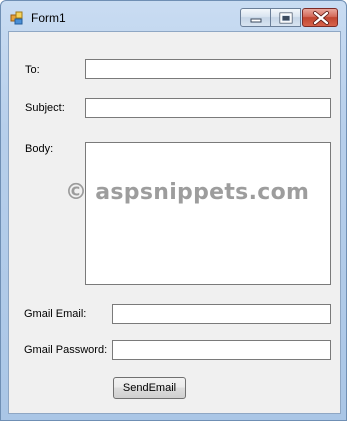 The image size is (349, 421). I want to click on send-email-button: SendEmail, so click(149, 388).